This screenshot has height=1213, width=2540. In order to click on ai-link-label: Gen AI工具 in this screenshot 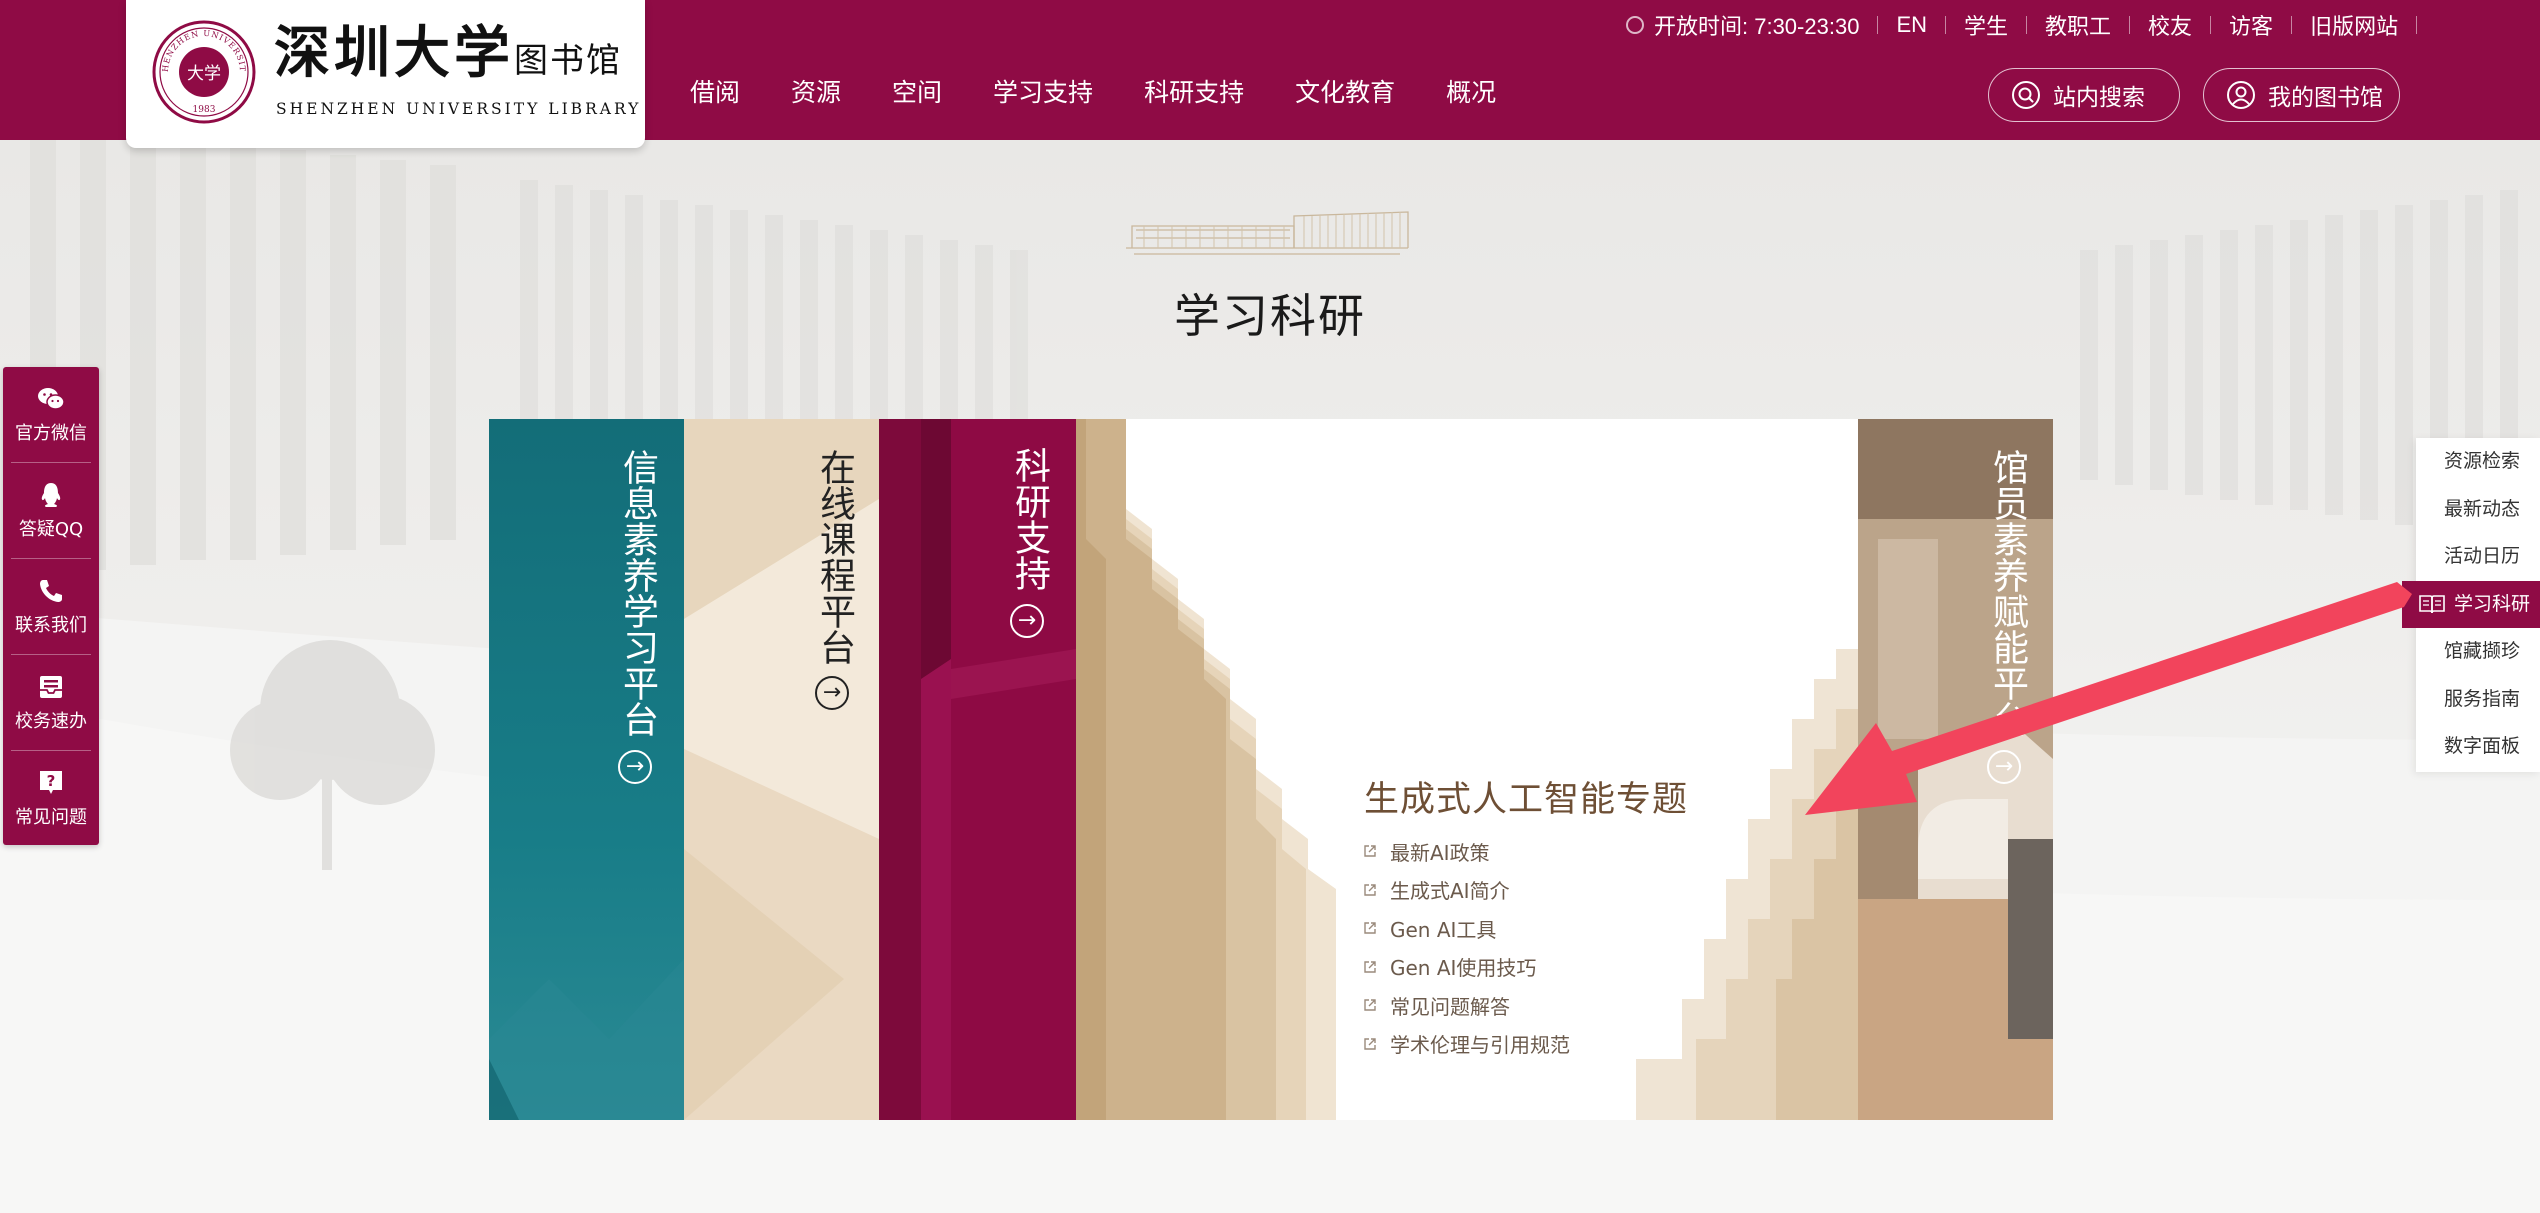, I will do `click(1443, 929)`.